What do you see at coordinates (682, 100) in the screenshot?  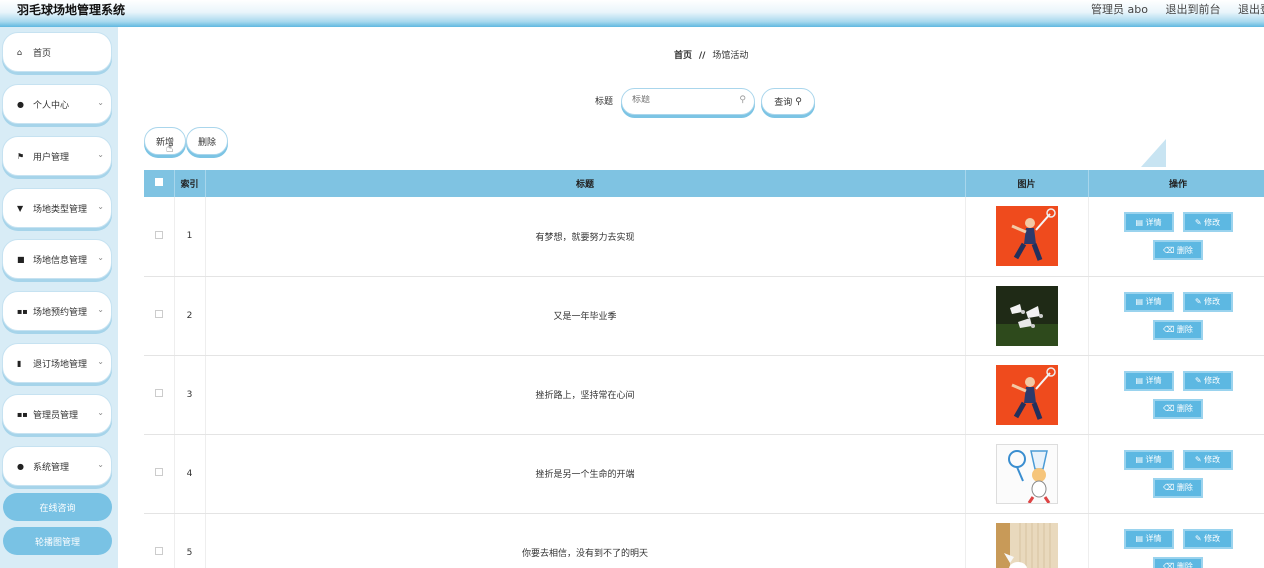 I see `search-input` at bounding box center [682, 100].